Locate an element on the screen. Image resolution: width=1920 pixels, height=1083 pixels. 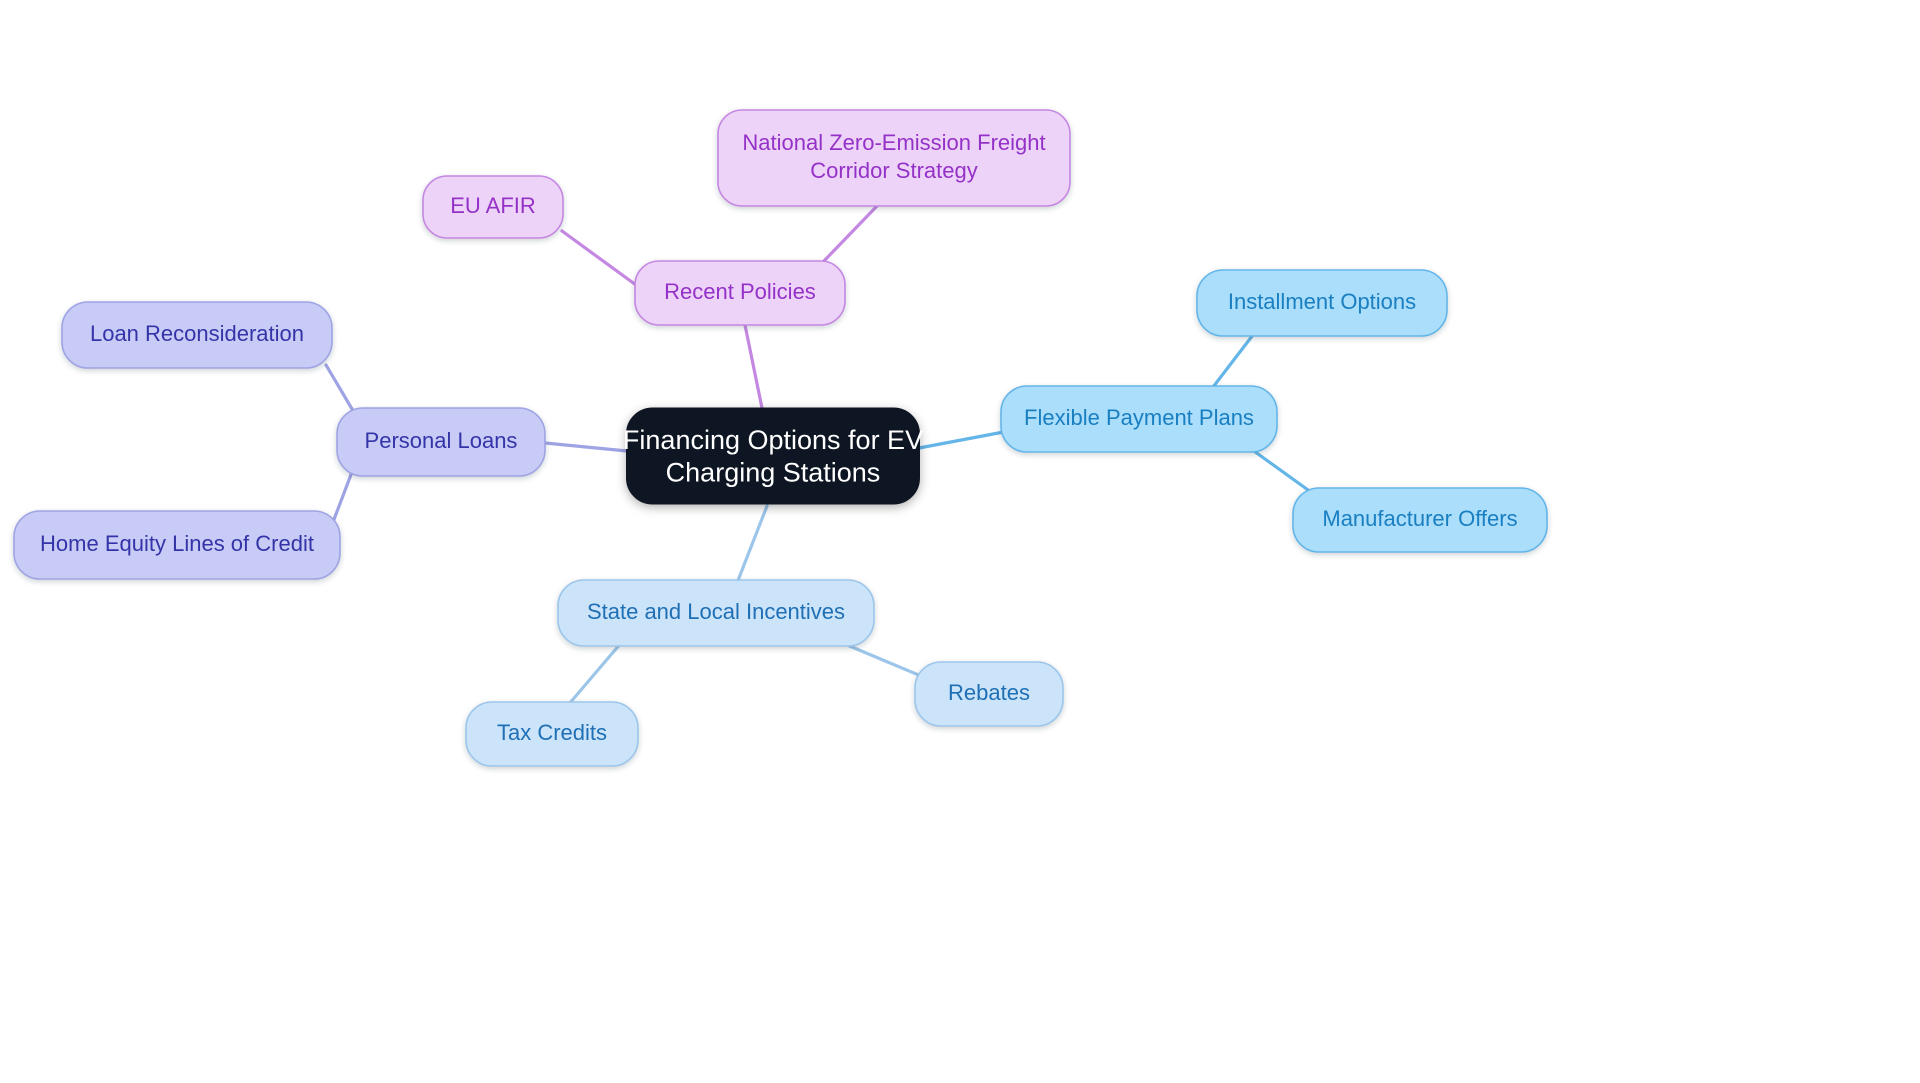
node-label-rebates: Rebates is located at coordinates (989, 692).